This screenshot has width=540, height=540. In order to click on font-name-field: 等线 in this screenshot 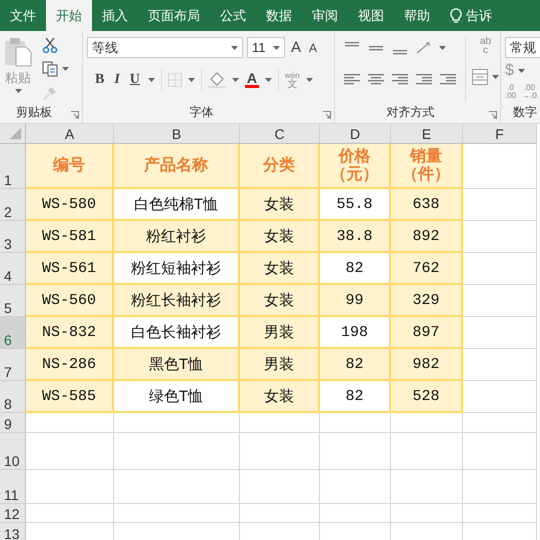, I will do `click(165, 47)`.